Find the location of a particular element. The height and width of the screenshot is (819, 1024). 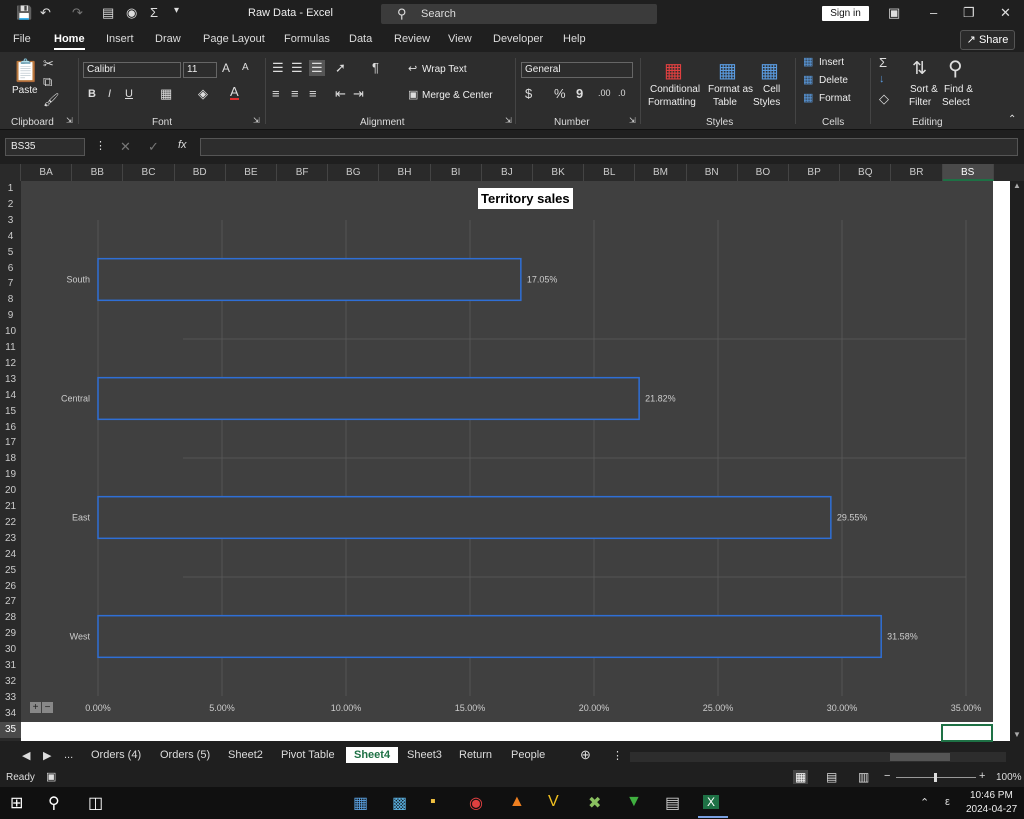

app-icon: ▩ is located at coordinates (399, 803).